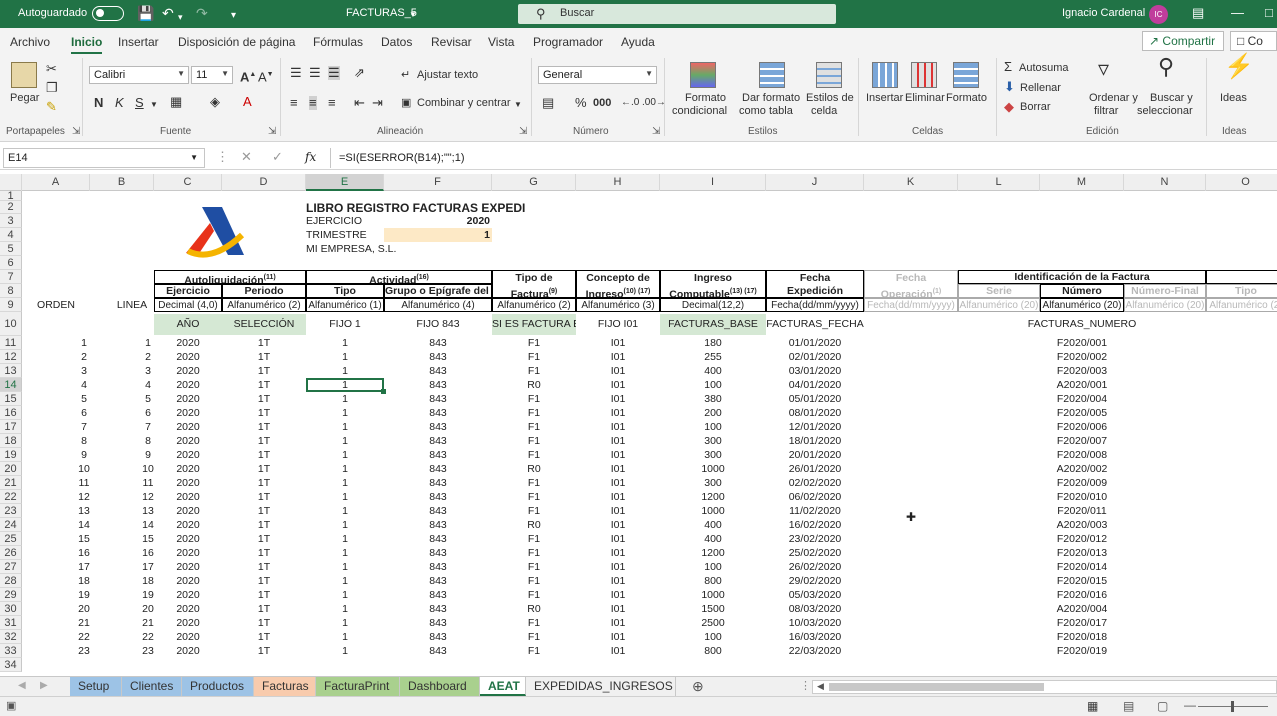 This screenshot has height=716, width=1277. I want to click on format-as-table-label-2: como tabla, so click(766, 111).